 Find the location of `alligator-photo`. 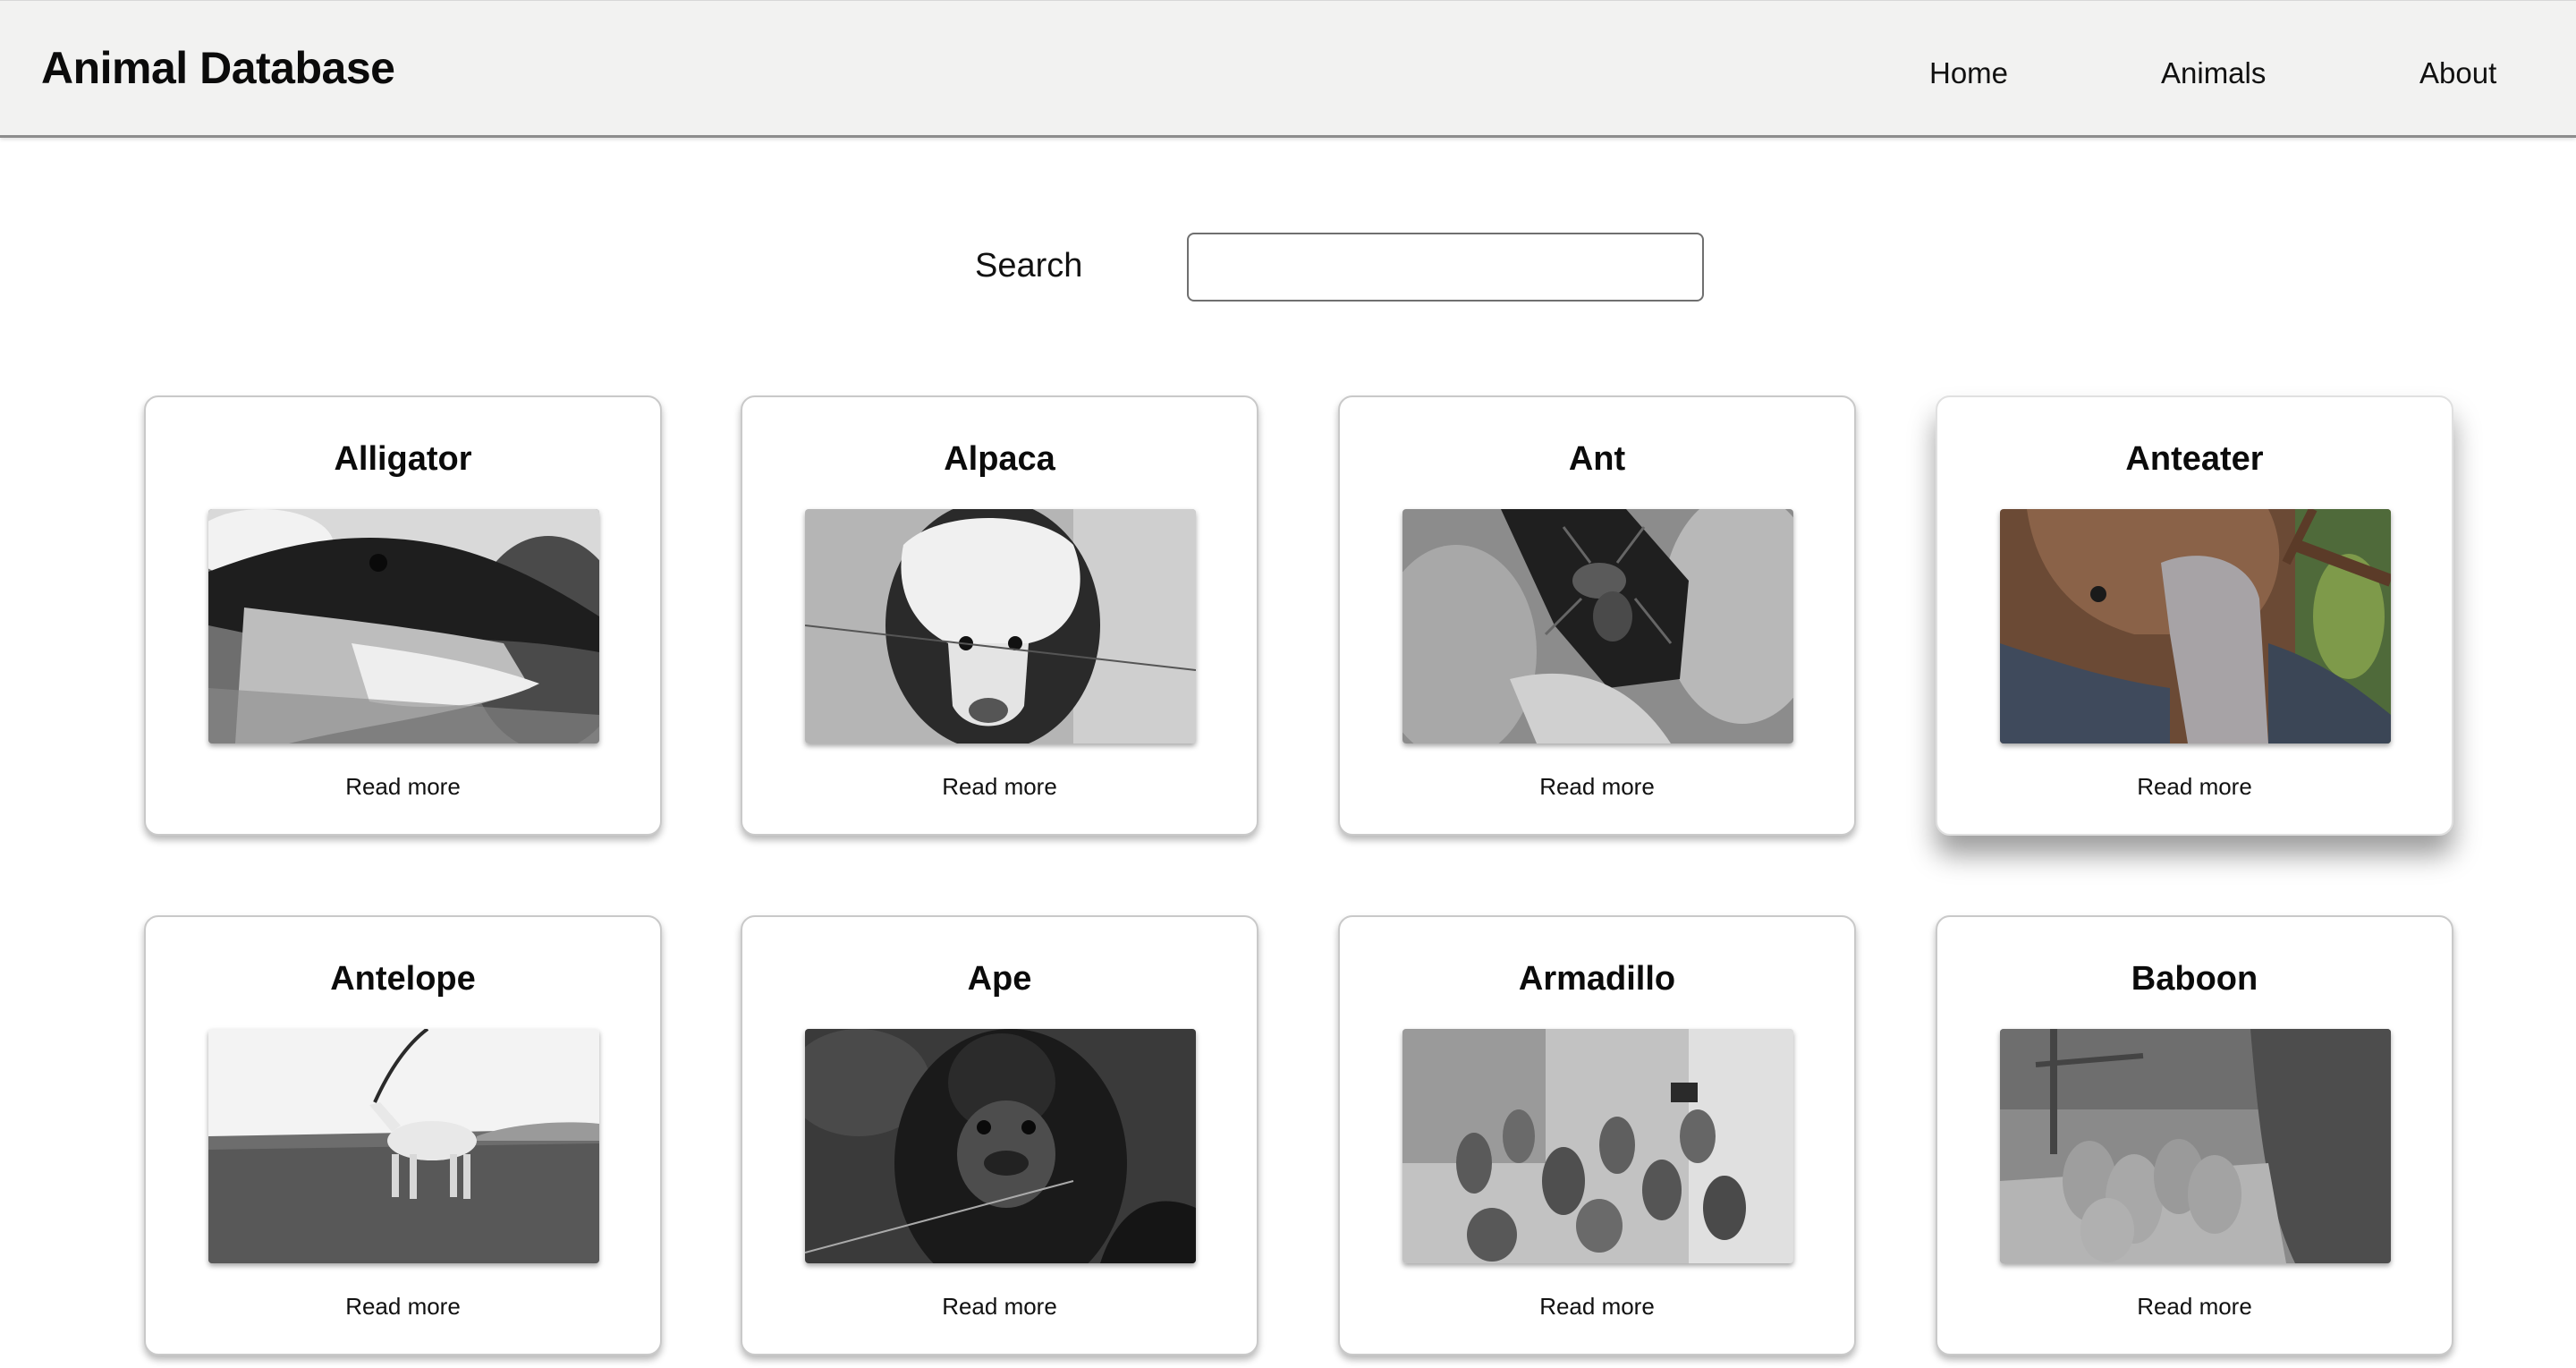

alligator-photo is located at coordinates (403, 626).